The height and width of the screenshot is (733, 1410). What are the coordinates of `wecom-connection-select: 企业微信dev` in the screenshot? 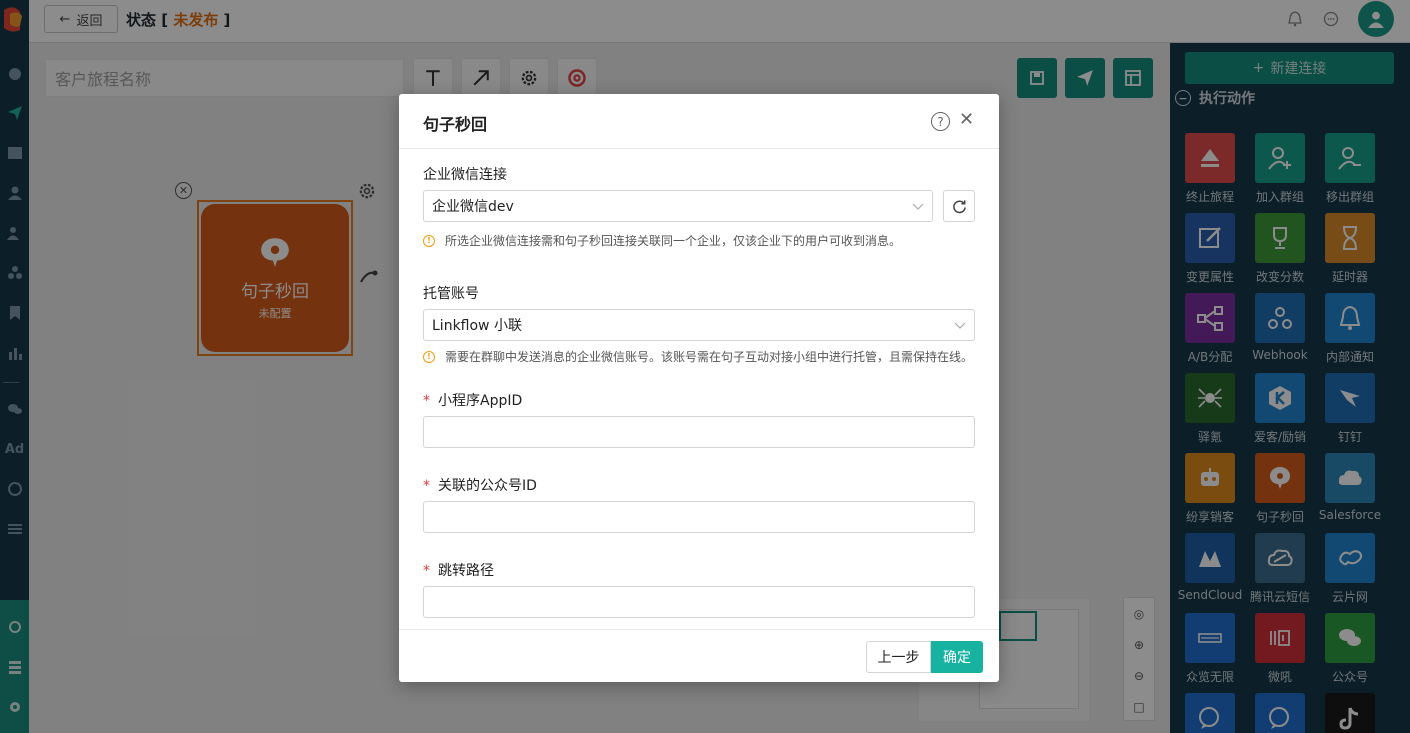 It's located at (678, 206).